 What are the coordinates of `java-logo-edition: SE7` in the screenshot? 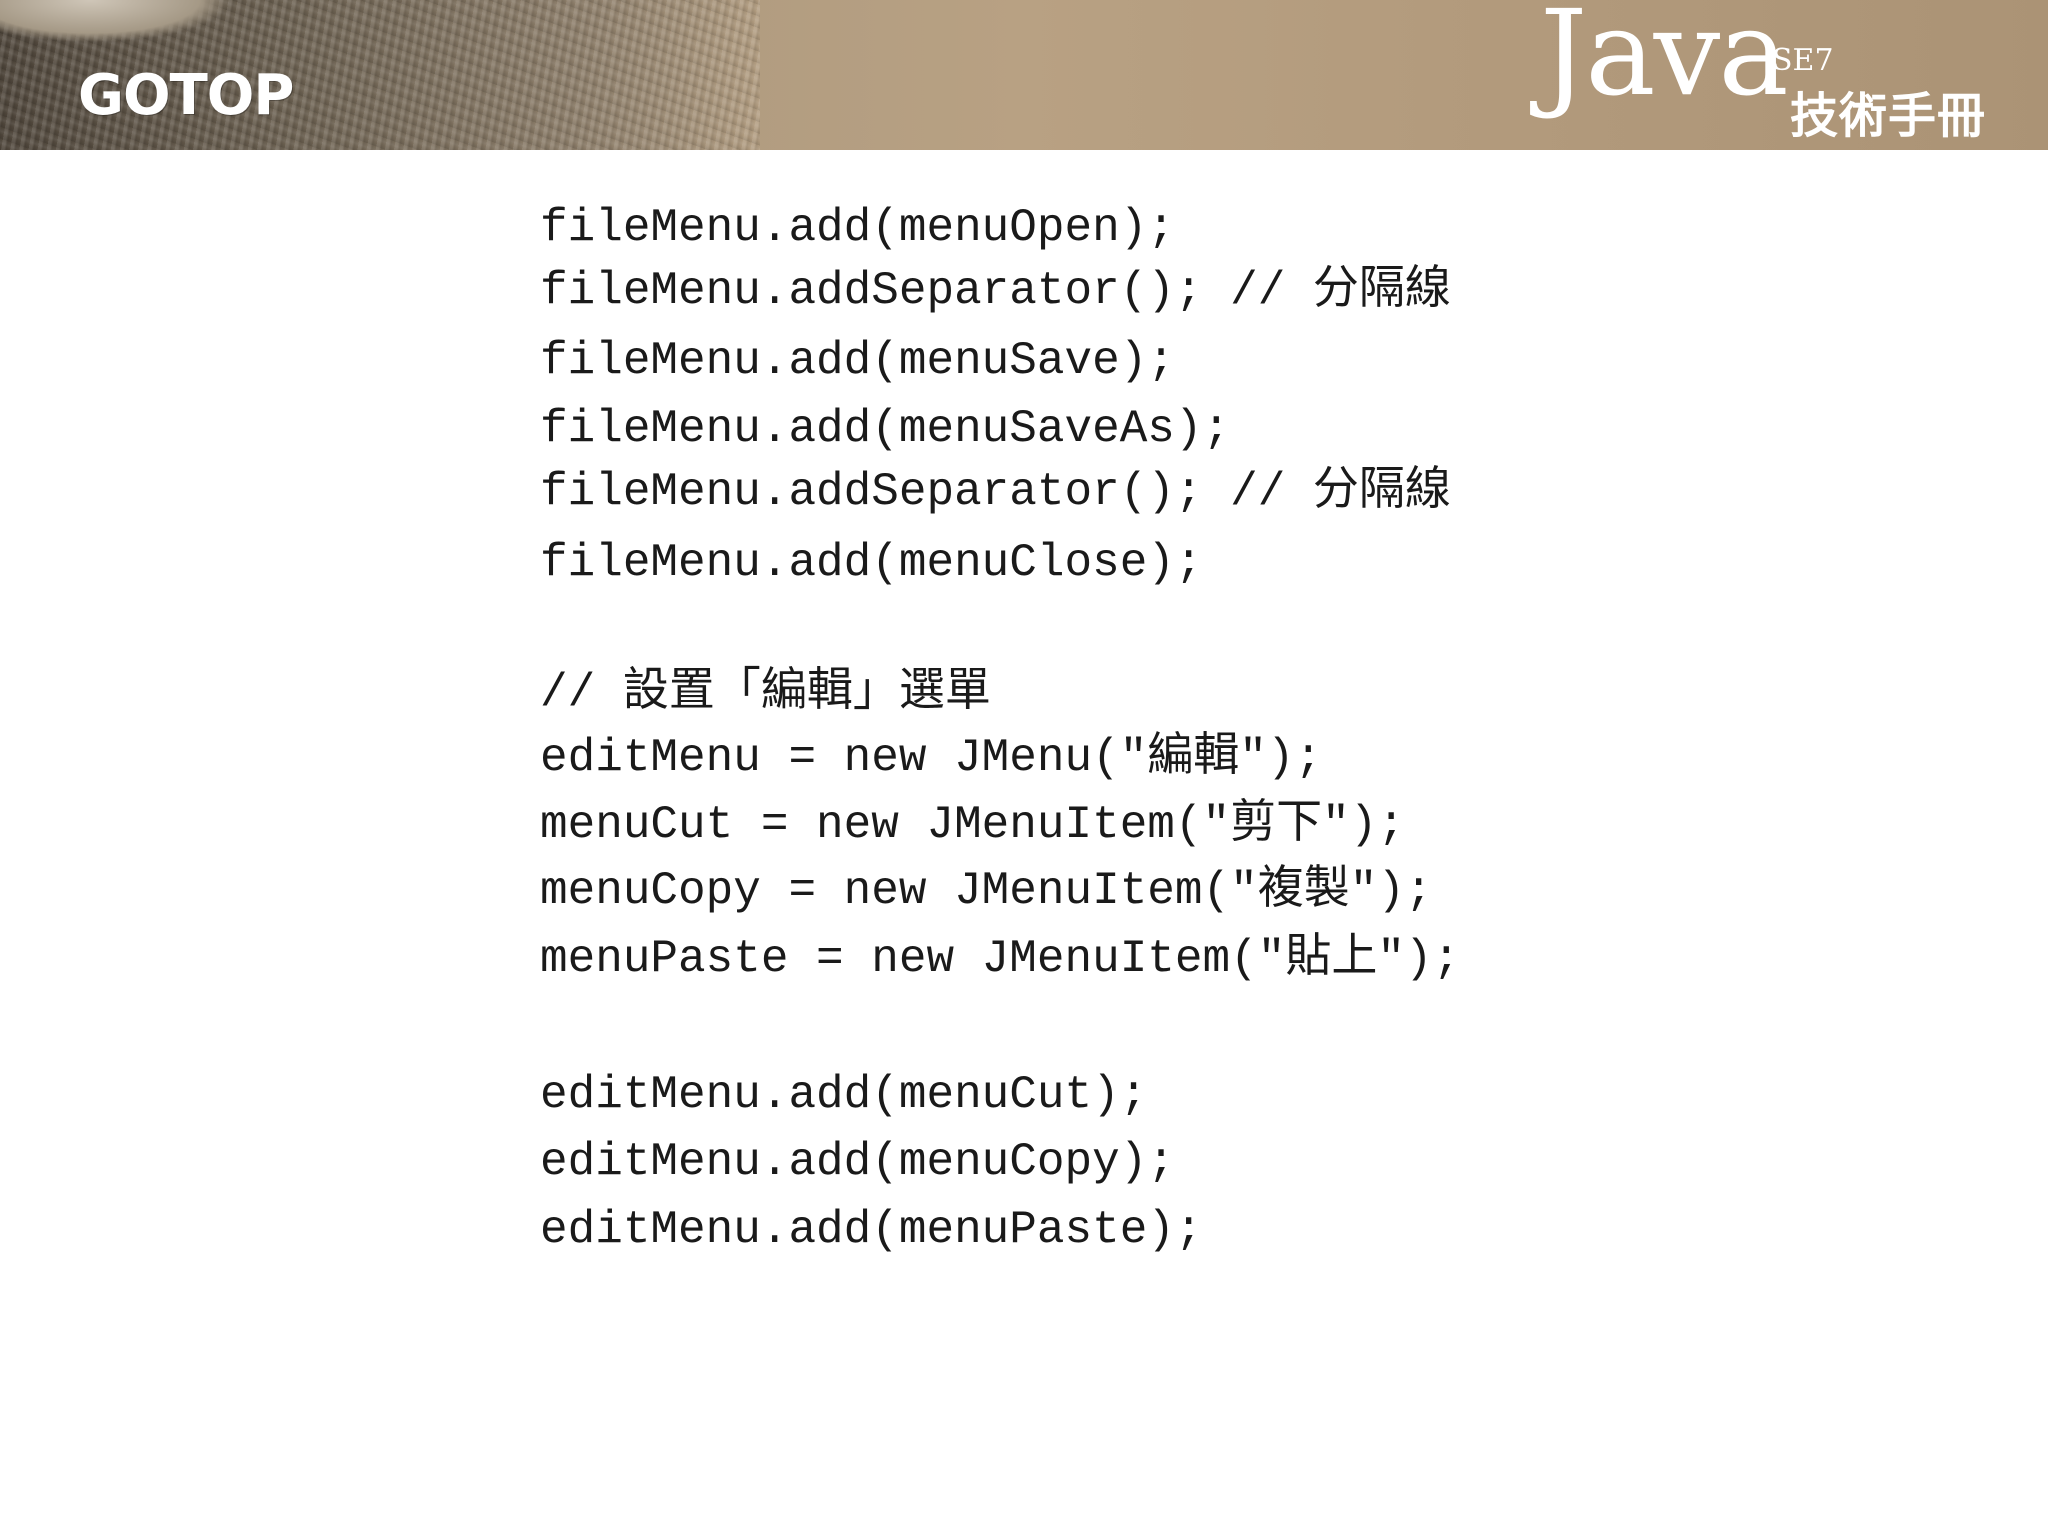 It's located at (1803, 60).